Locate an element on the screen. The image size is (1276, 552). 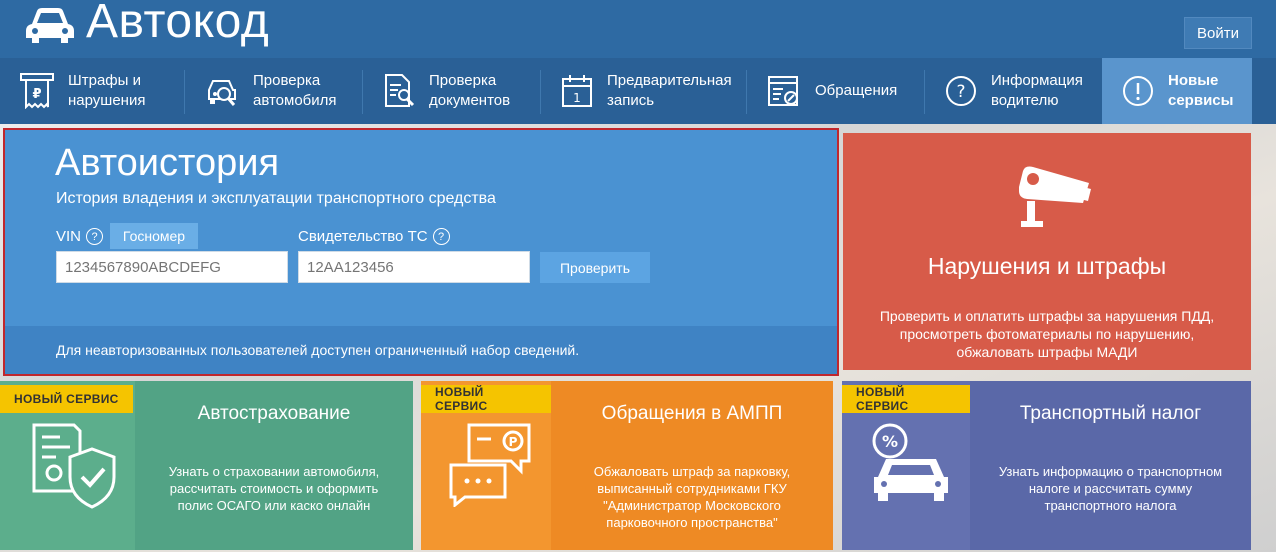
parking-chat-icon: P is located at coordinates (490, 465).